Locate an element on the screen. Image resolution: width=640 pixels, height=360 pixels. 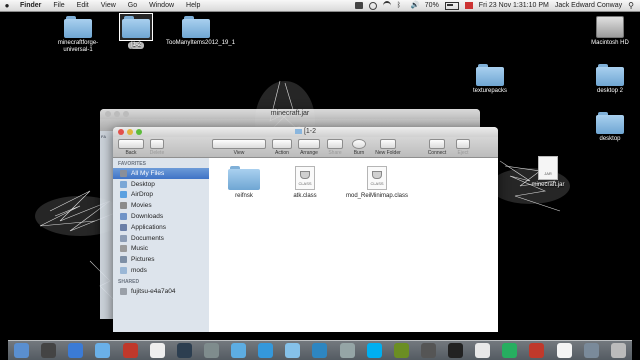
safari-icon is located at coordinates (76, 350).